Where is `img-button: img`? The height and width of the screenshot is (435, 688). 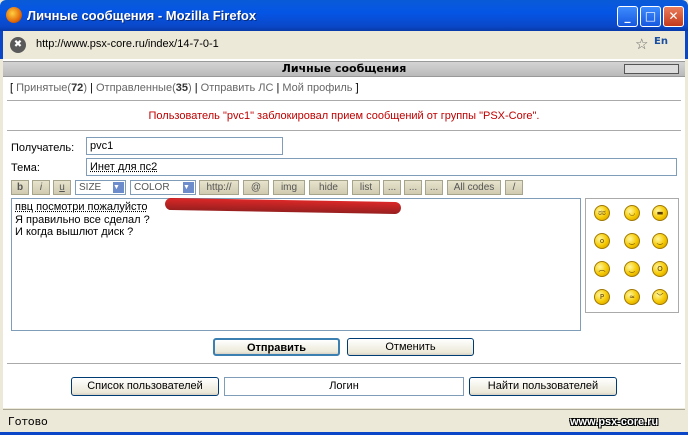 img-button: img is located at coordinates (289, 187).